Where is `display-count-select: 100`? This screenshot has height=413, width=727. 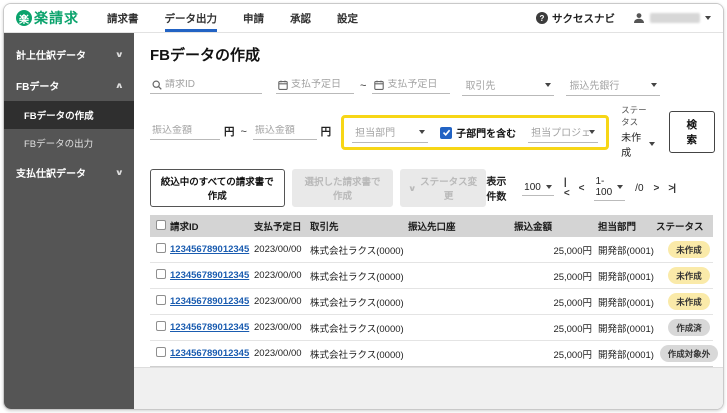
display-count-select: 100 is located at coordinates (538, 188).